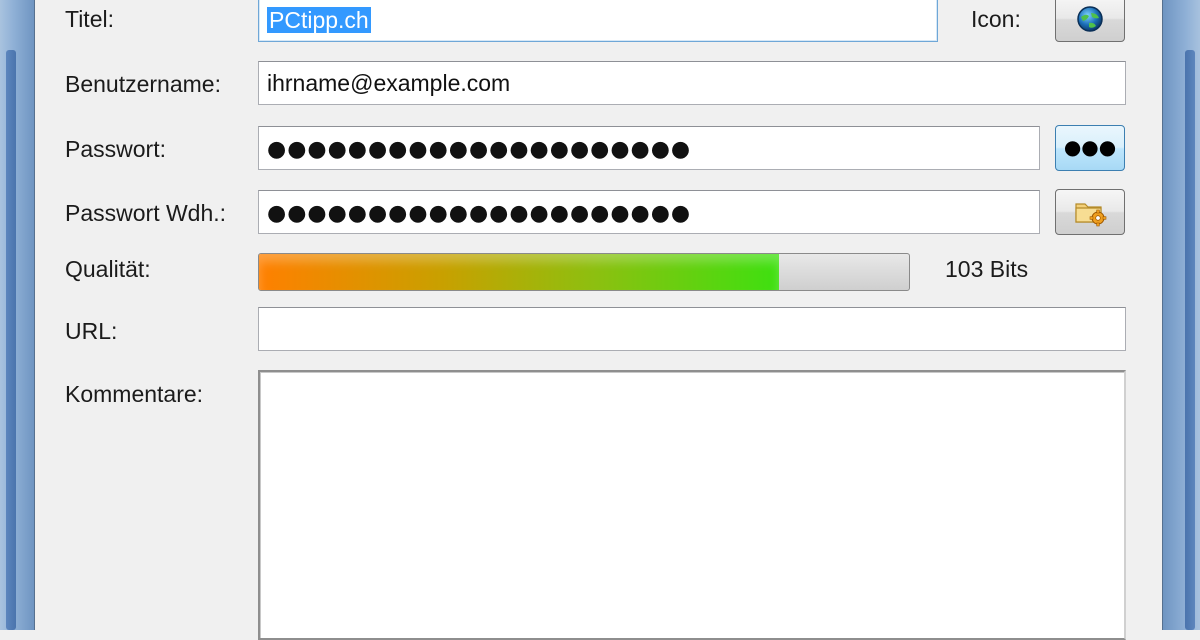 The height and width of the screenshot is (640, 1200). I want to click on password-repeat-value: ●●●●●●●●●●●●●●●●●●●●●, so click(479, 213).